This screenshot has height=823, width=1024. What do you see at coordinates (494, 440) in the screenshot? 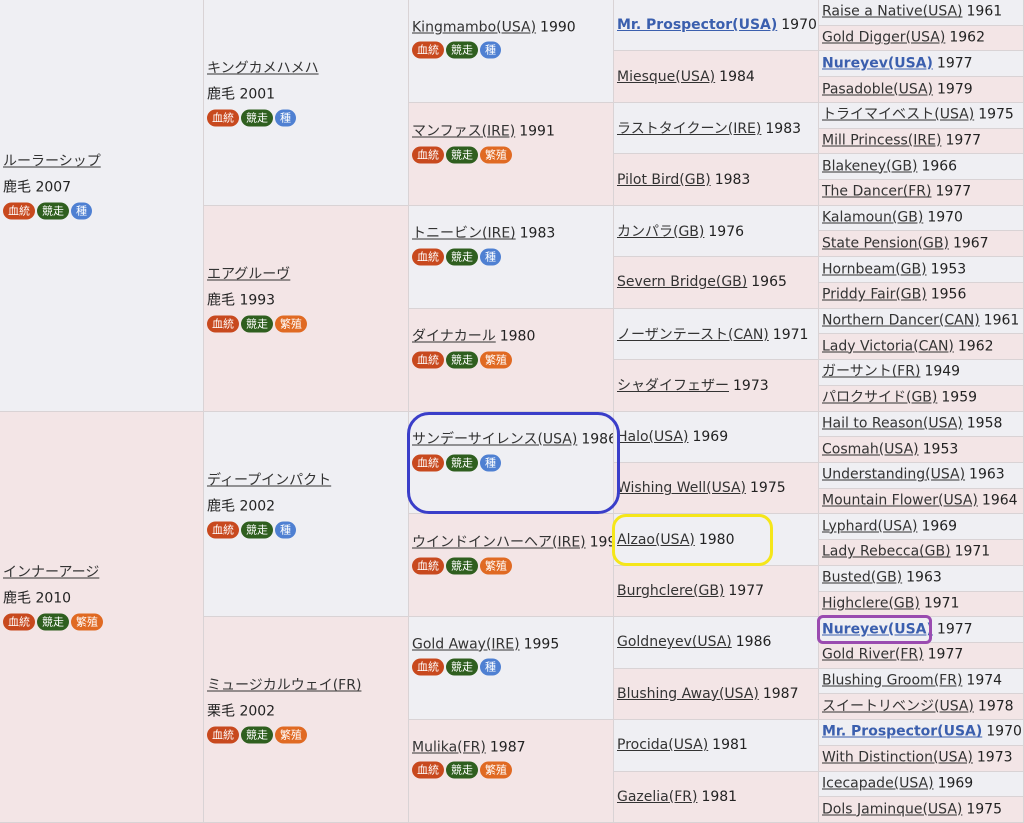
I see `horse-name-link: サンデーサイレンス(USA)` at bounding box center [494, 440].